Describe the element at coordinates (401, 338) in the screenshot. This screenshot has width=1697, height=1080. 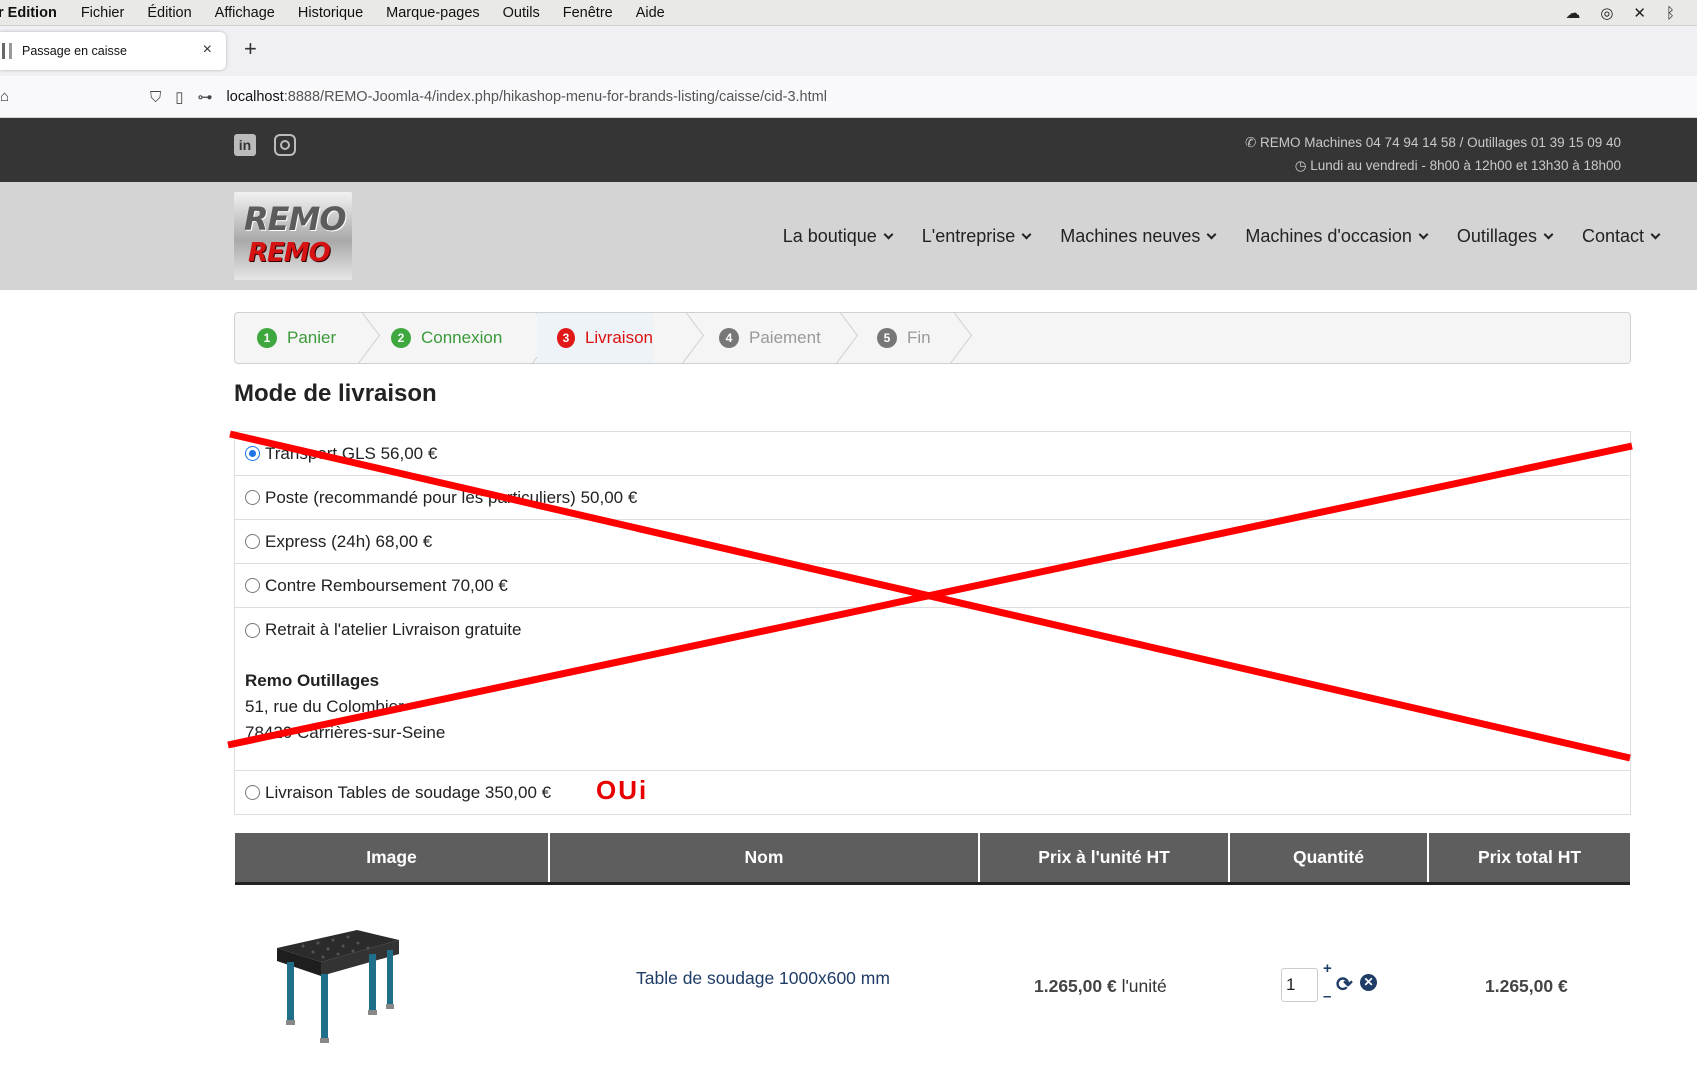
I see `step-number: 2` at that location.